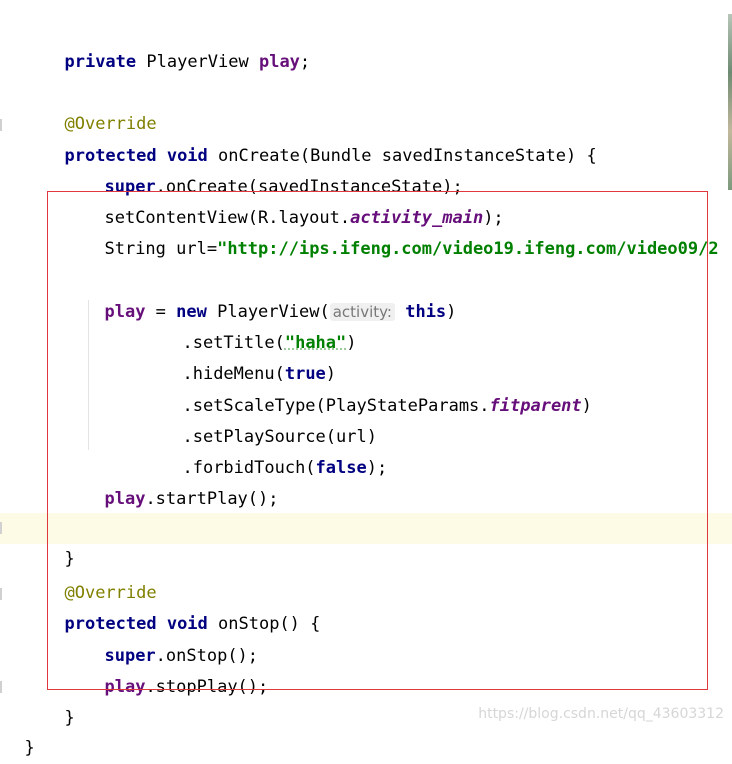 The height and width of the screenshot is (764, 732). What do you see at coordinates (197, 62) in the screenshot?
I see `code-text: PlayerView` at bounding box center [197, 62].